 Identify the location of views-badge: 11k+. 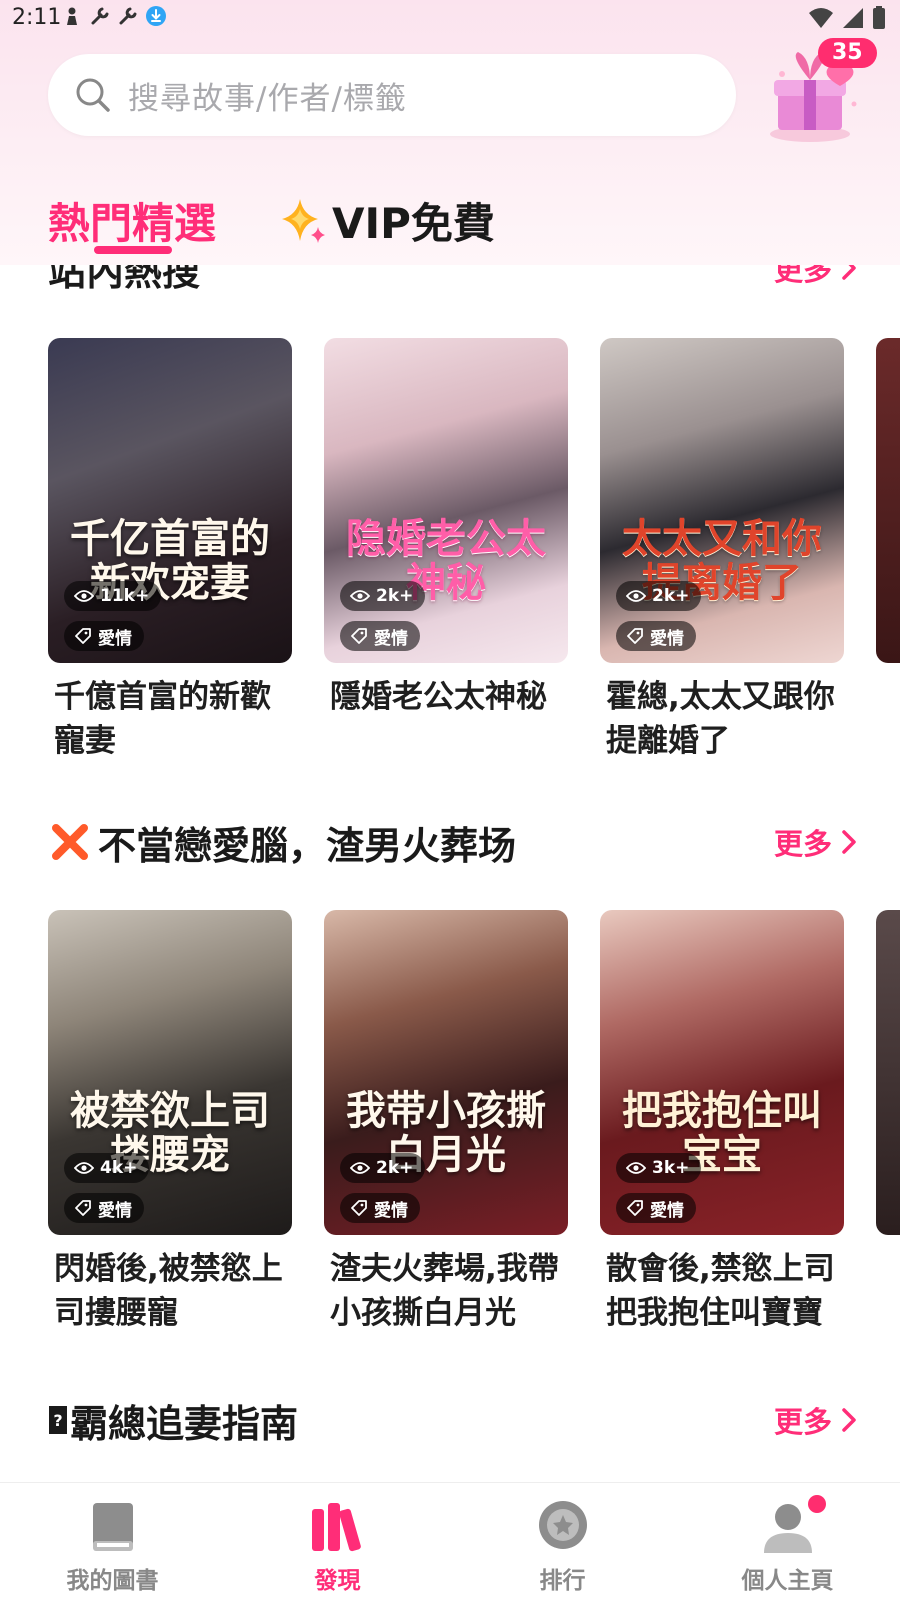
(113, 596).